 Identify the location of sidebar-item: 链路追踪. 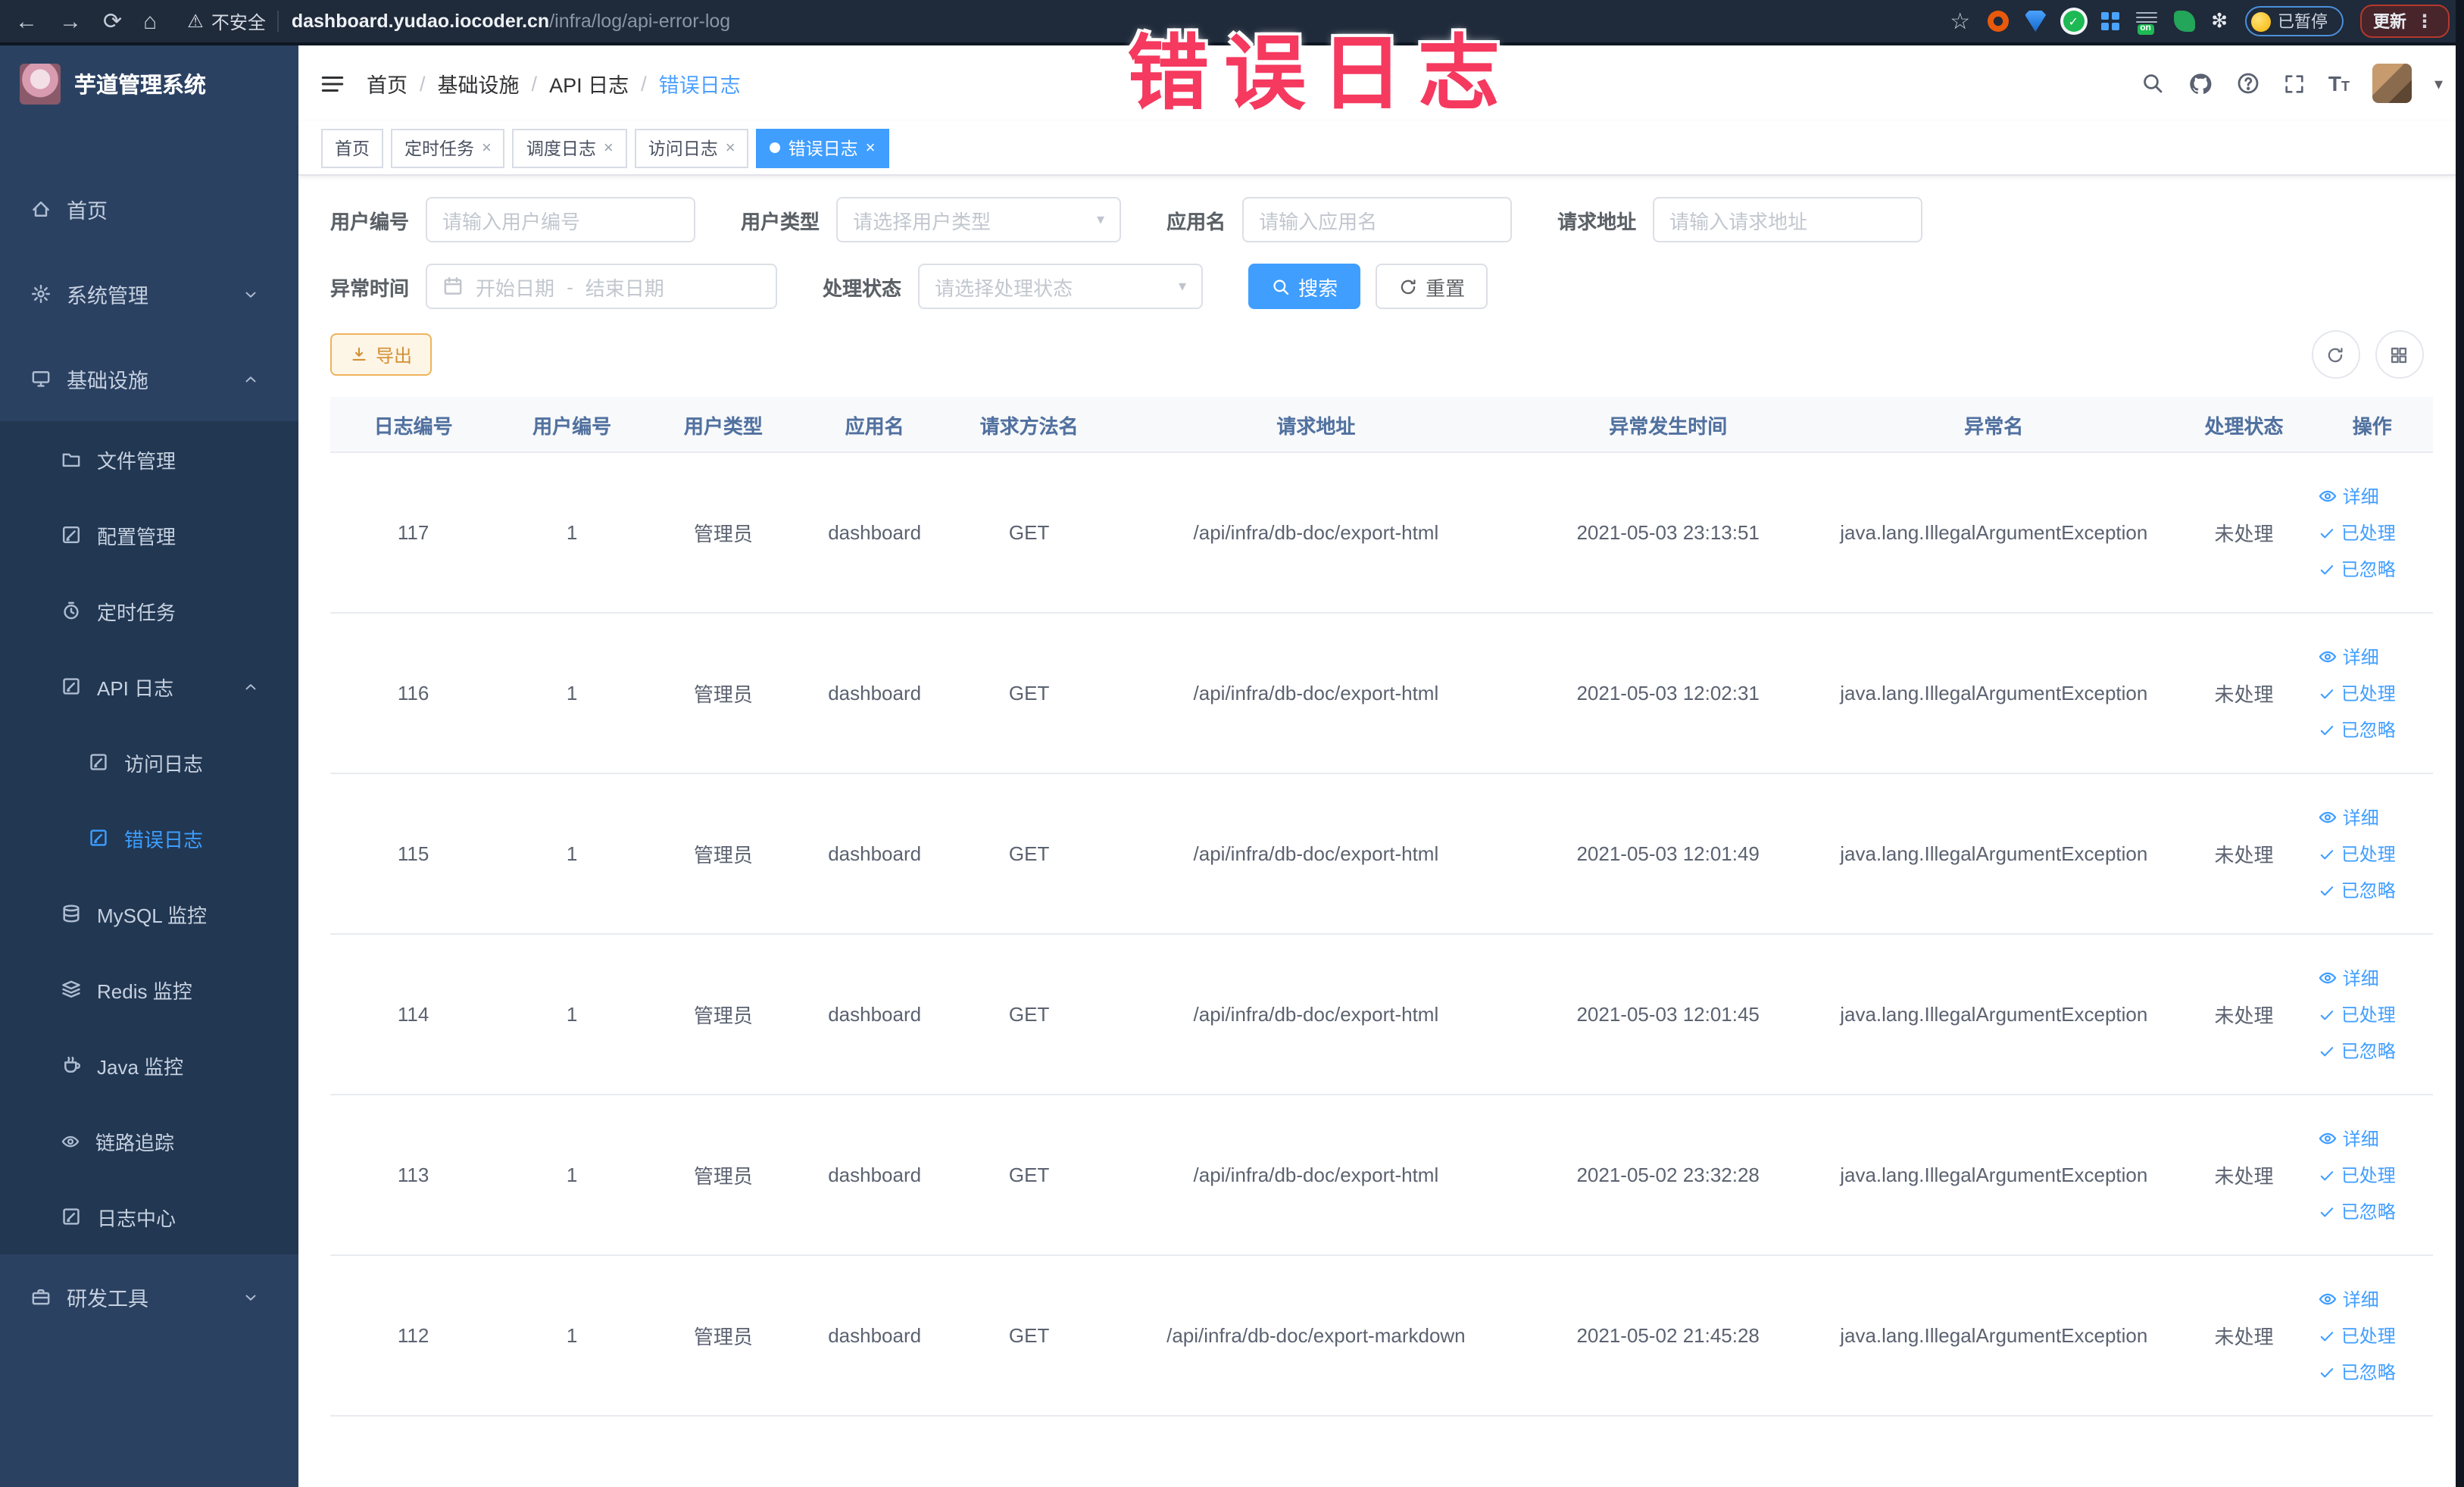
(149, 1141).